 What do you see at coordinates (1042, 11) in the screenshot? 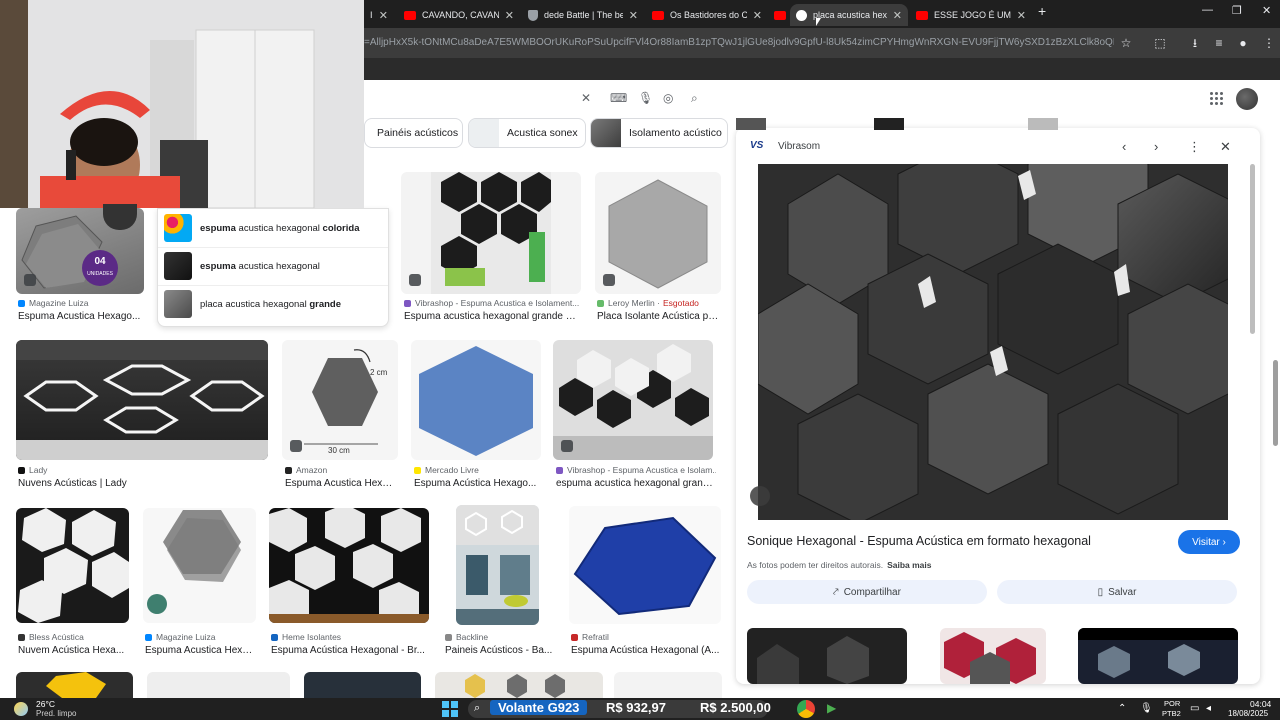
I see `new-tab-button: +` at bounding box center [1042, 11].